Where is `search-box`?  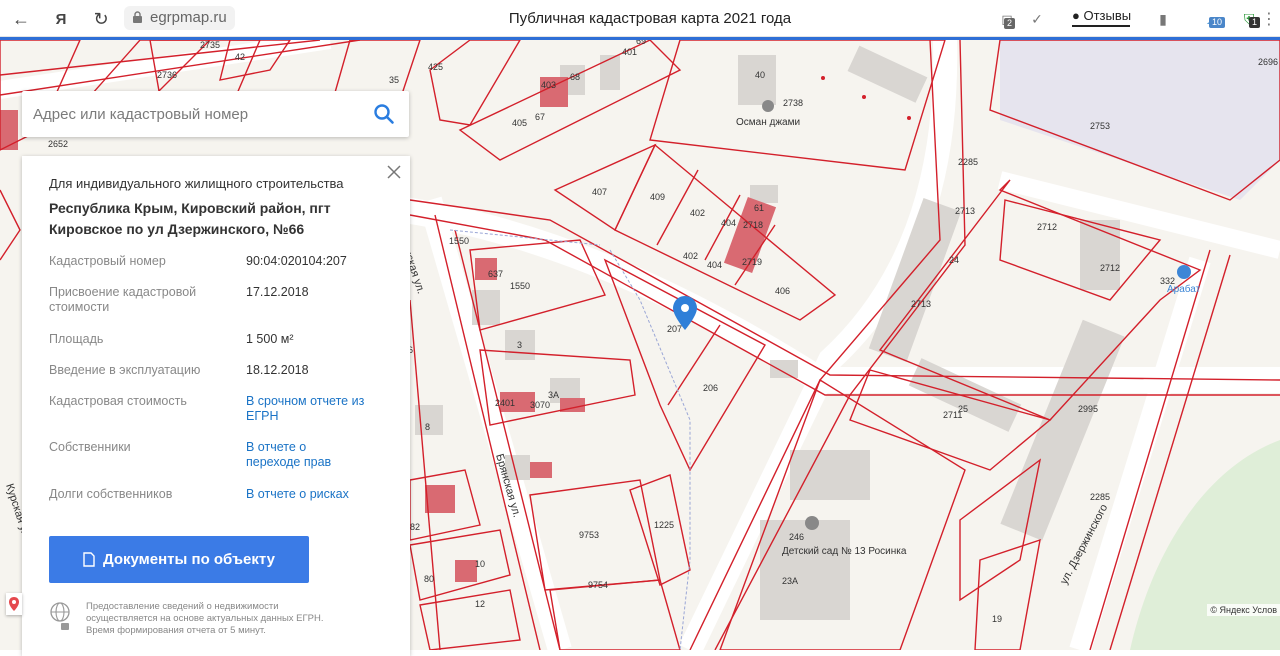 search-box is located at coordinates (215, 114).